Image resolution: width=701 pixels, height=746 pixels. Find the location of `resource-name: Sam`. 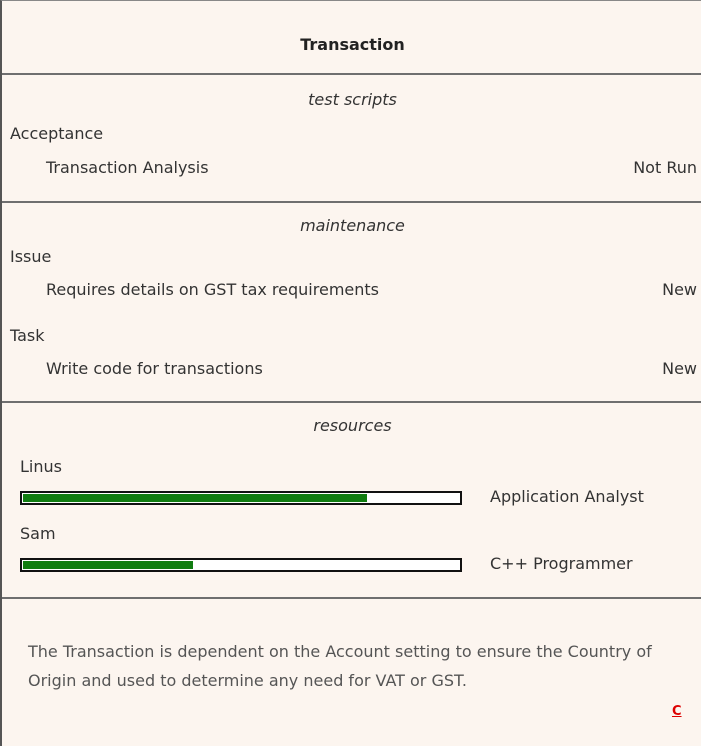

resource-name: Sam is located at coordinates (38, 533).